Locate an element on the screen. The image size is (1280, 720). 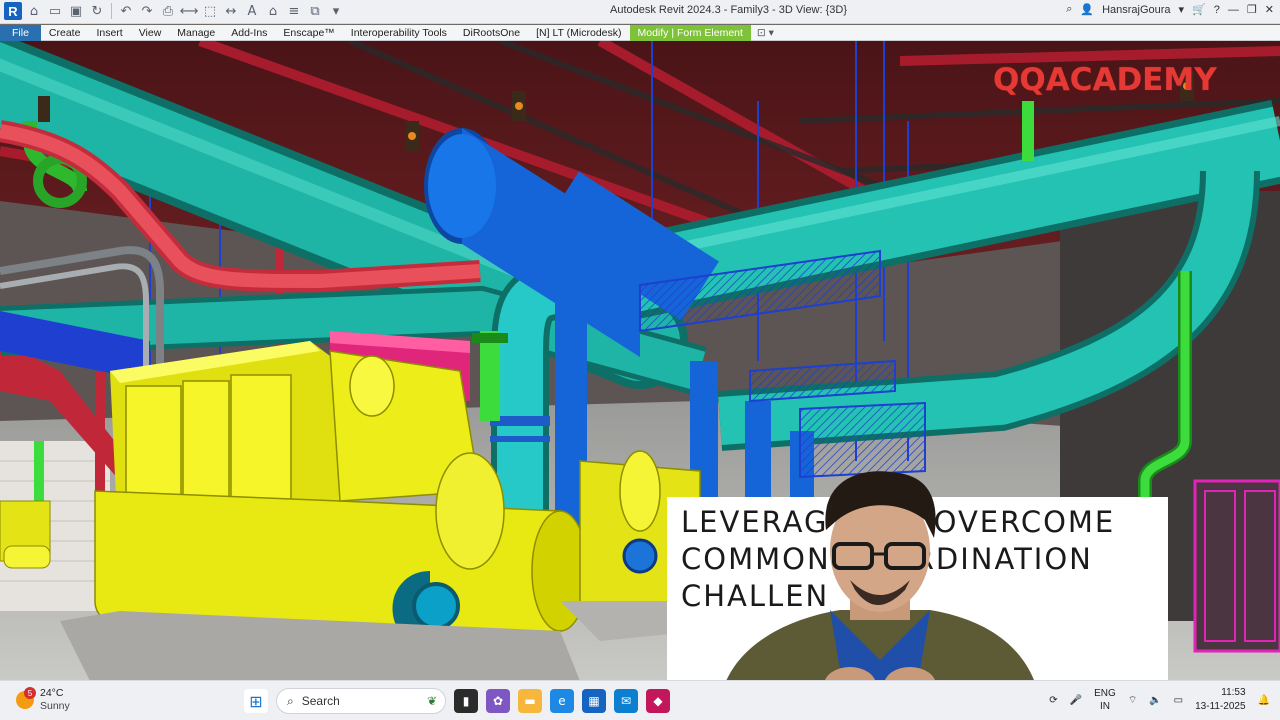
thin-lines-icon: ≡ is located at coordinates (294, 11).